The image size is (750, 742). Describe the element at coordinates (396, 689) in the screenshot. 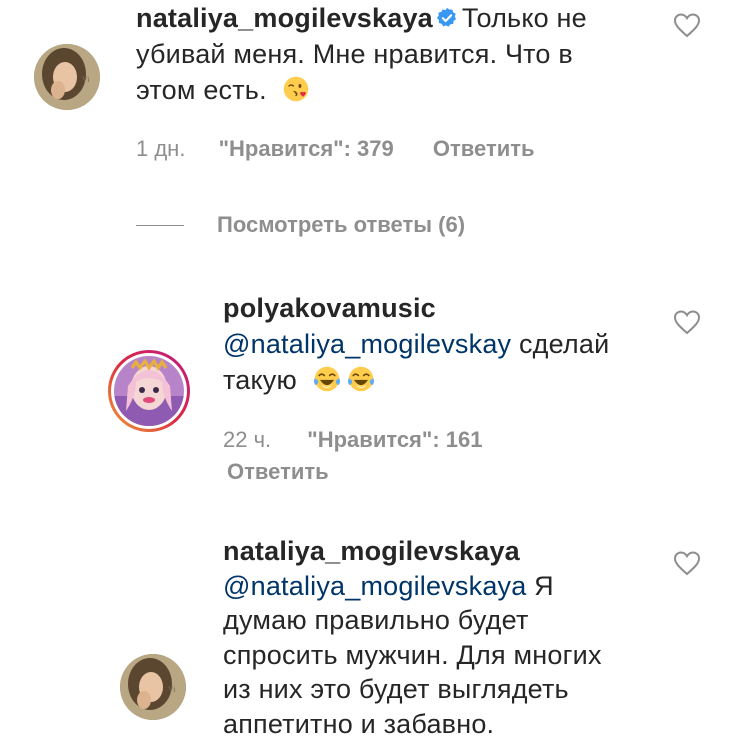

I see `comment-text-line5: из них это будет выглядеть` at that location.